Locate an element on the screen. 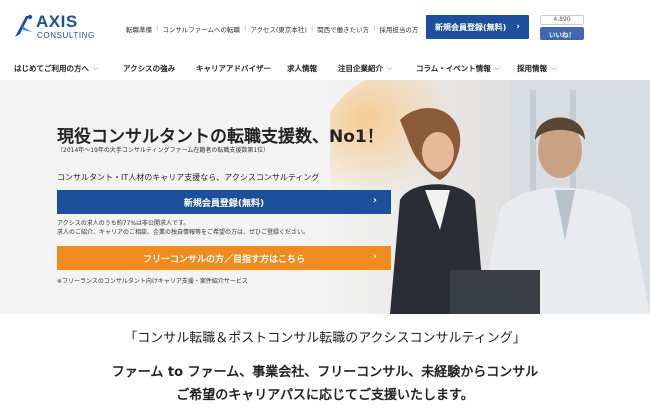  hero-register-button: 新規会員登録(無料) › is located at coordinates (224, 202).